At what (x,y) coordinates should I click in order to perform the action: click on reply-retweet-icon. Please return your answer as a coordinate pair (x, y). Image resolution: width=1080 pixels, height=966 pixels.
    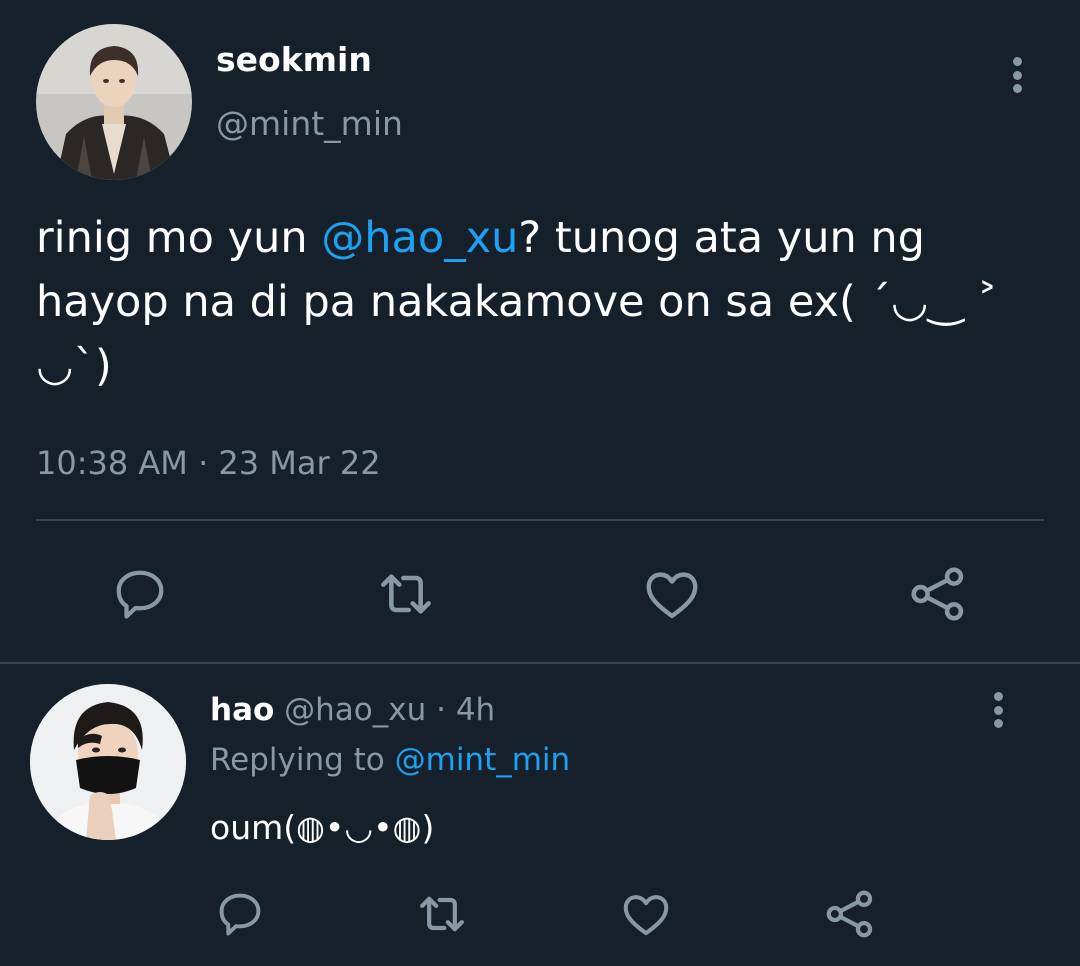
    Looking at the image, I should click on (442, 914).